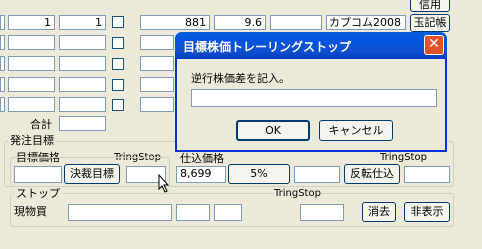 Image resolution: width=482 pixels, height=249 pixels. What do you see at coordinates (82, 22) in the screenshot?
I see `quantity-cell-2: 1` at bounding box center [82, 22].